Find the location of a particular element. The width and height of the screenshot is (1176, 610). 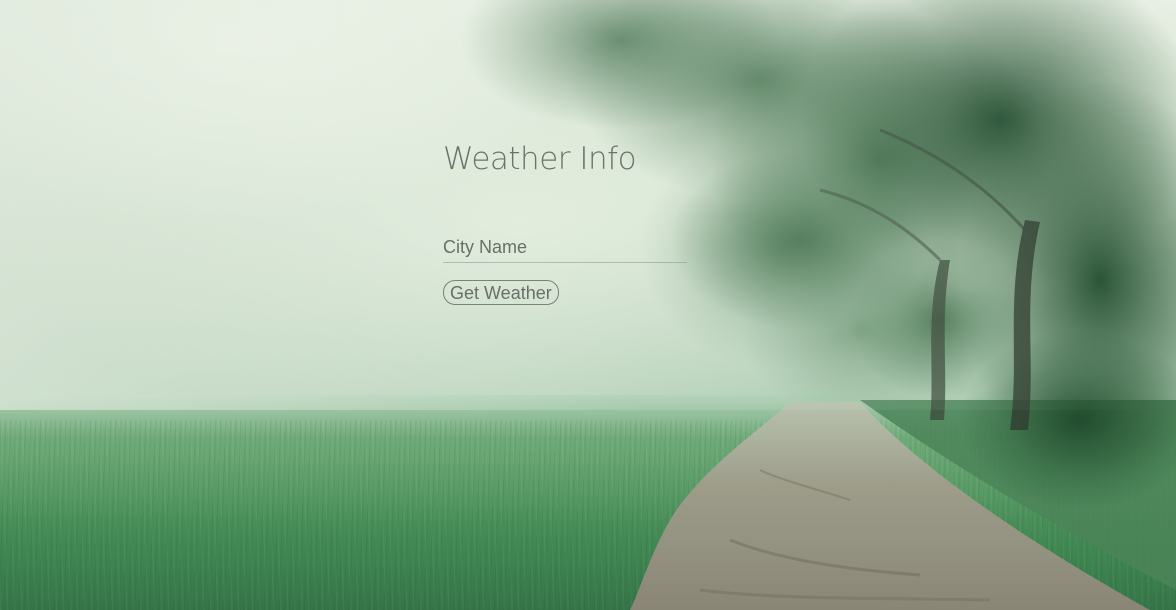

page-title: Weather Info is located at coordinates (540, 159).